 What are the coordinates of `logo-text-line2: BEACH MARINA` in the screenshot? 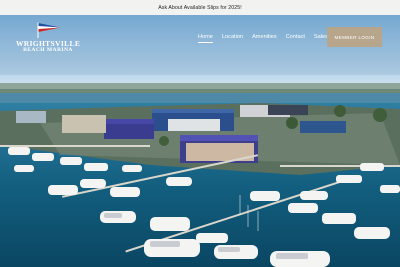 It's located at (48, 50).